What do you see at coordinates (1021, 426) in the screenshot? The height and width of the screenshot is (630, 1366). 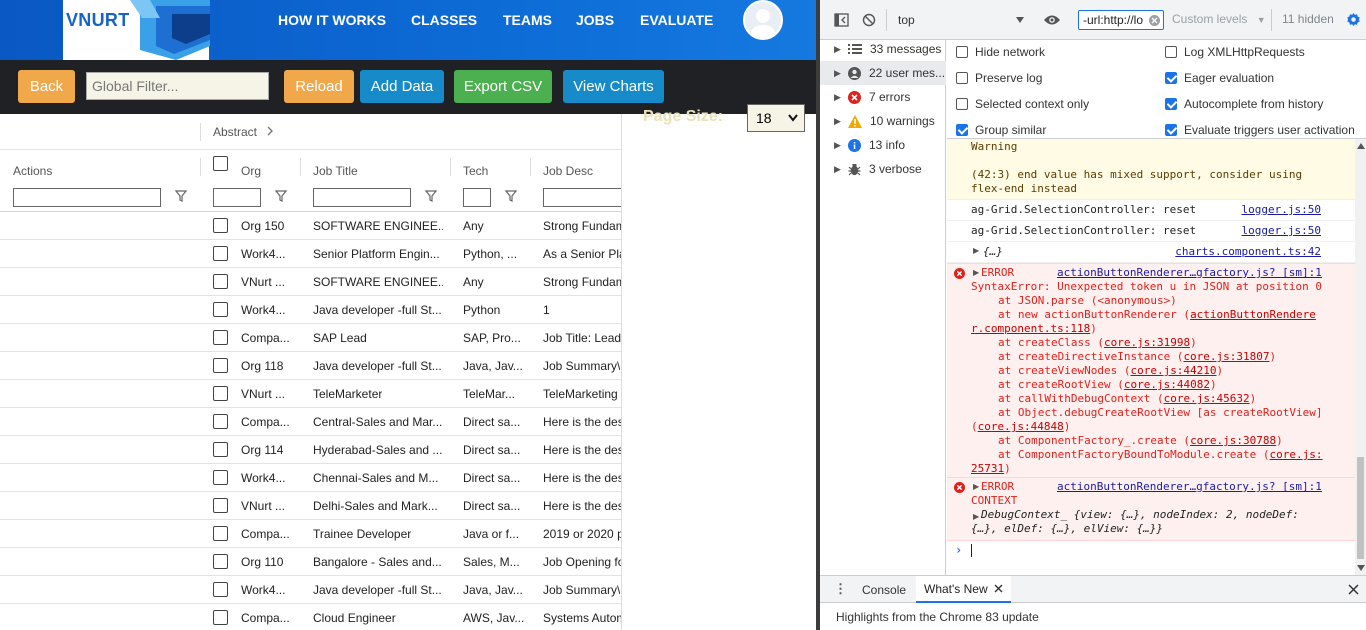 I see `stack-frame-link: core.js:44848` at bounding box center [1021, 426].